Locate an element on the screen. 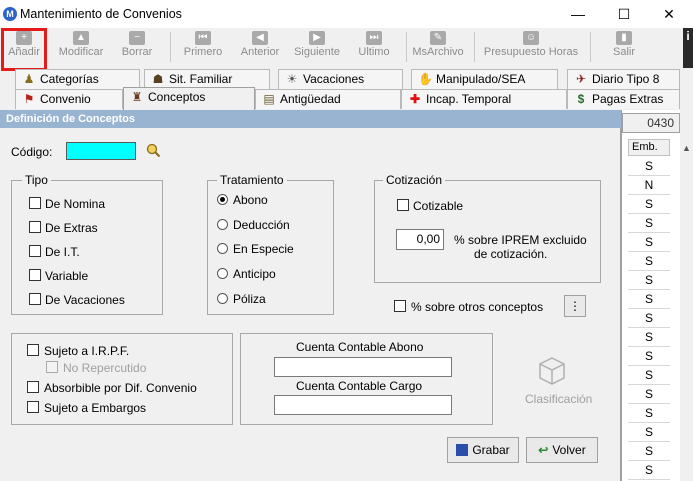 Image resolution: width=693 pixels, height=481 pixels. tab-convenio: ⚑ Convenio is located at coordinates (69, 99).